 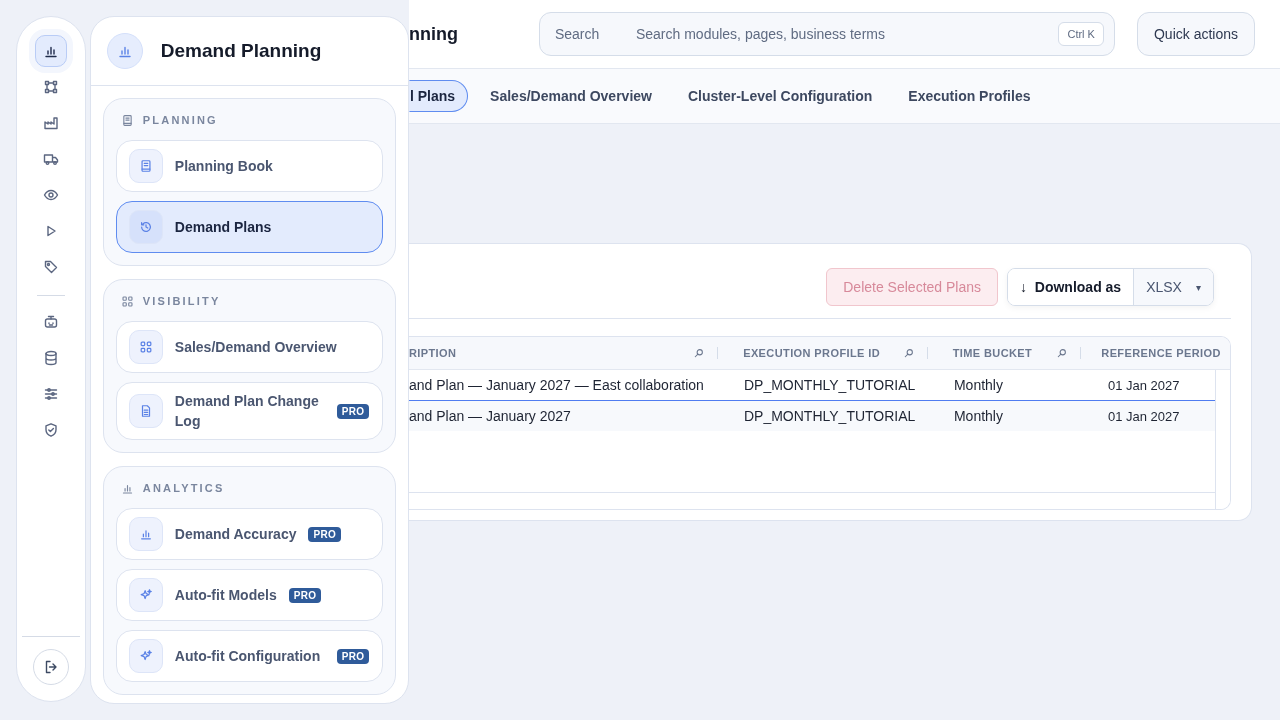 What do you see at coordinates (1081, 34) in the screenshot?
I see `shortcut-hint: Ctrl K` at bounding box center [1081, 34].